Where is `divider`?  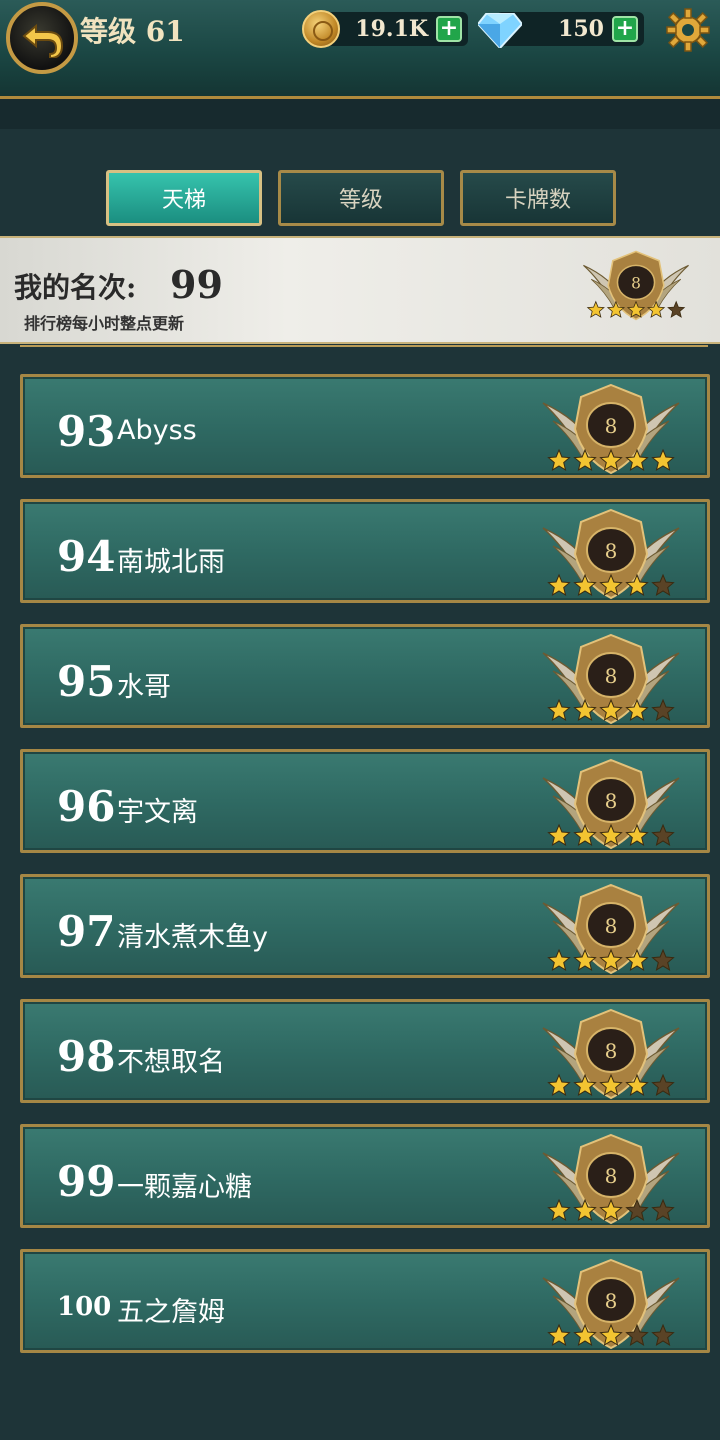
divider is located at coordinates (364, 349).